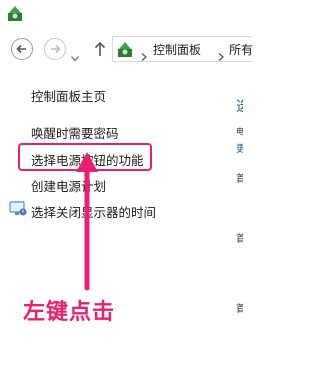  Describe the element at coordinates (239, 147) in the screenshot. I see `main-link-fragment: 更` at that location.